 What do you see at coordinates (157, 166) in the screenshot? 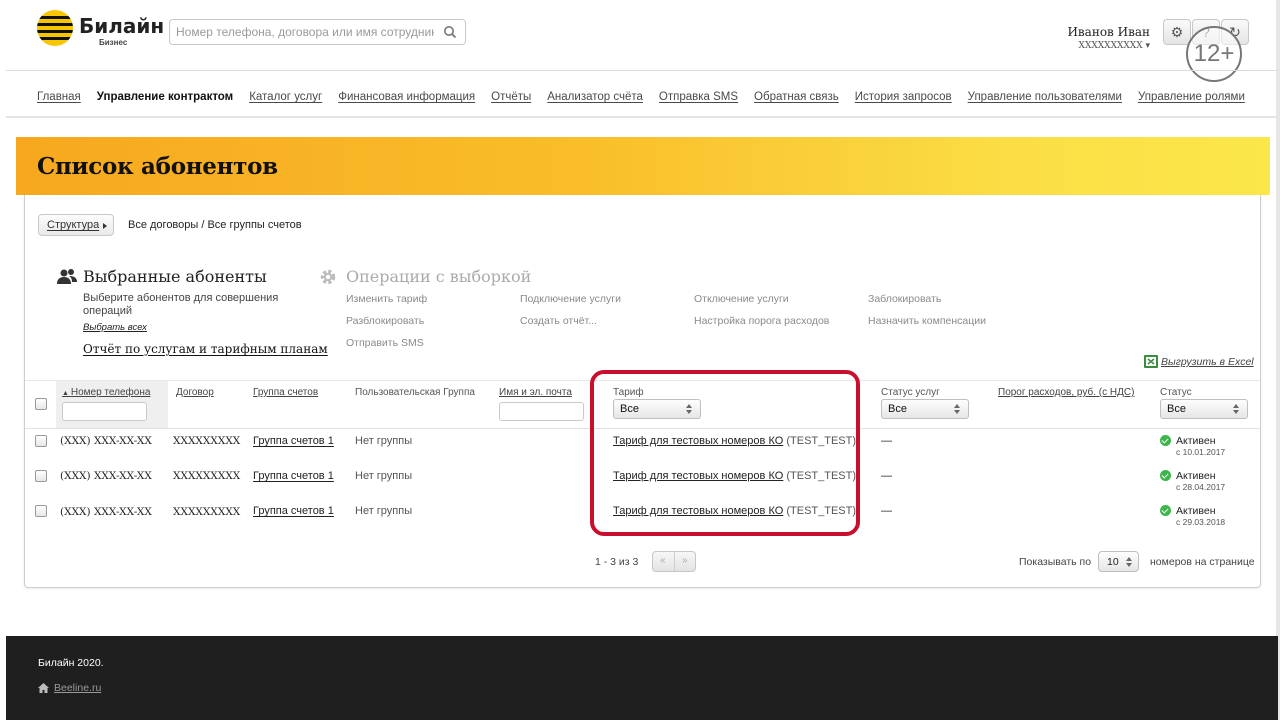
I see `page-title: Список абонентов` at bounding box center [157, 166].